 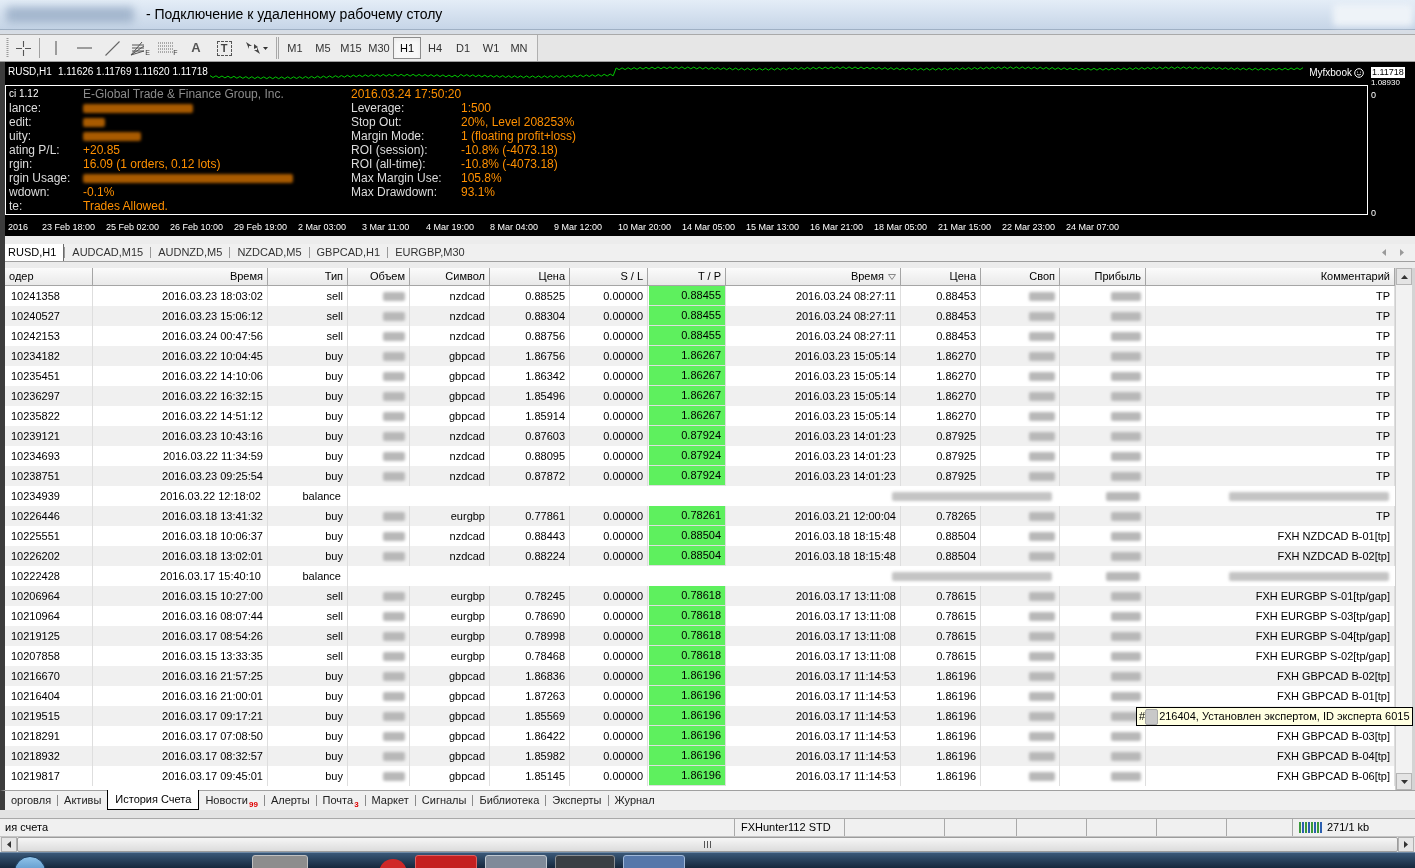 I want to click on column-header: одер, so click(x=49, y=277).